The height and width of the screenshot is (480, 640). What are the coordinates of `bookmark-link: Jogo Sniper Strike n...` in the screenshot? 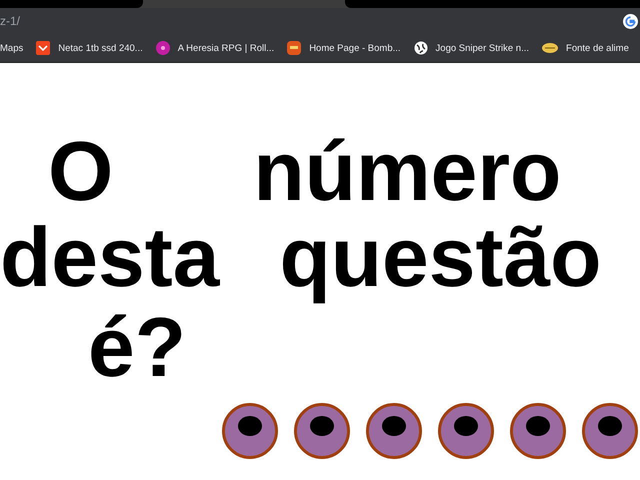 It's located at (472, 48).